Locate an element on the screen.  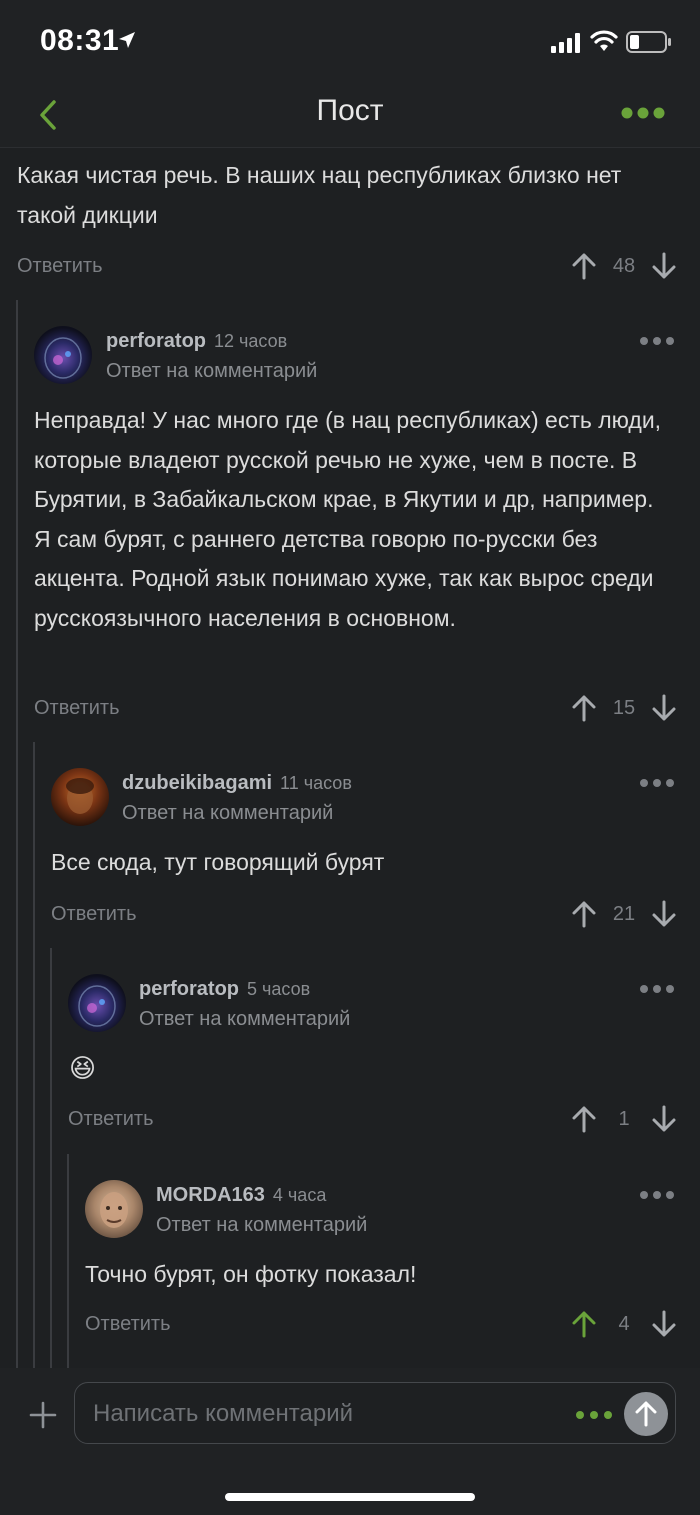
nav-bar: Пост is located at coordinates (350, 116).